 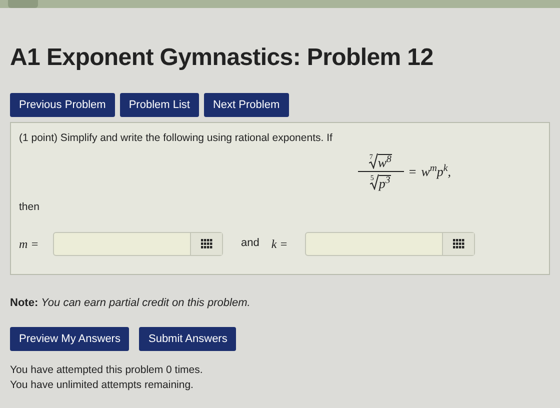 What do you see at coordinates (385, 162) in the screenshot?
I see `numerator-radicand: w$^{8}$` at bounding box center [385, 162].